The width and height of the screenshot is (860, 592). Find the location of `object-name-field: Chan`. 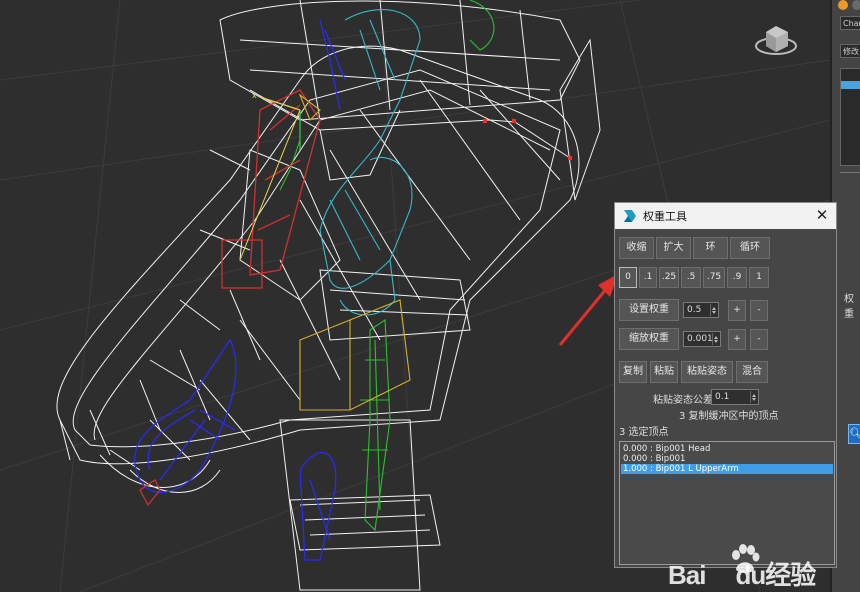

object-name-field: Chan is located at coordinates (850, 23).